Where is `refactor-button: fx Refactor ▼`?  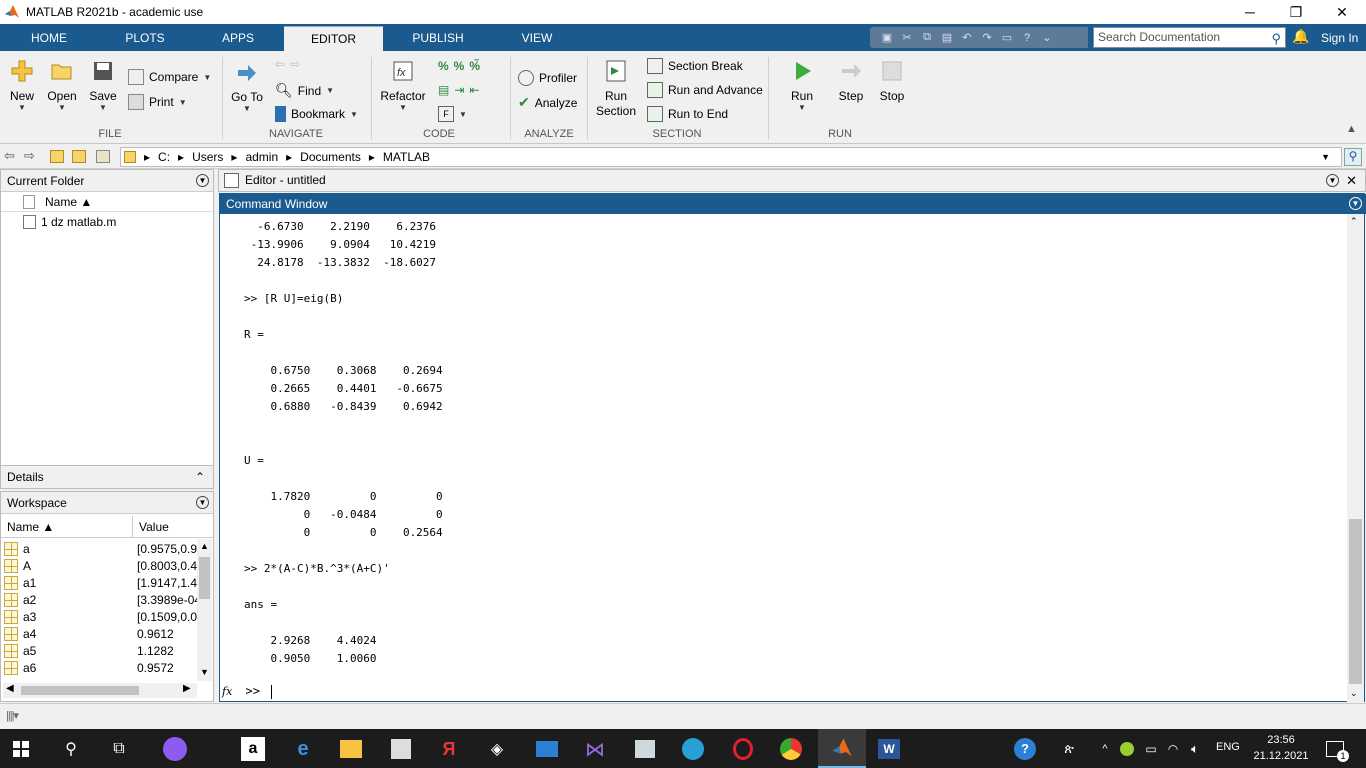 refactor-button: fx Refactor ▼ is located at coordinates (403, 85).